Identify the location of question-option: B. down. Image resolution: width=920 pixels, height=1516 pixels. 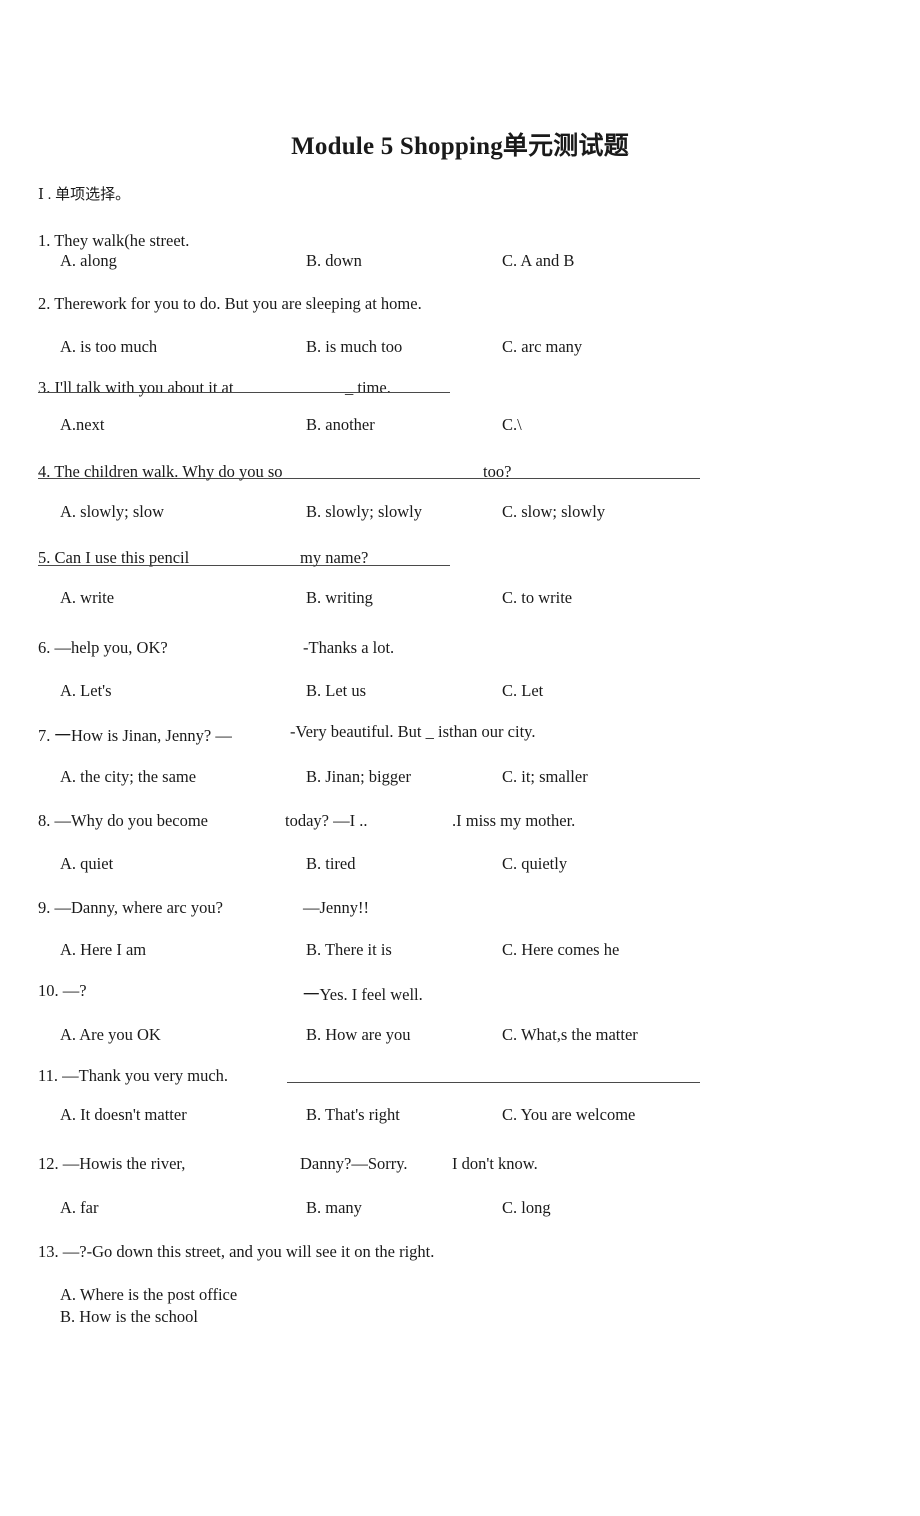
(334, 261).